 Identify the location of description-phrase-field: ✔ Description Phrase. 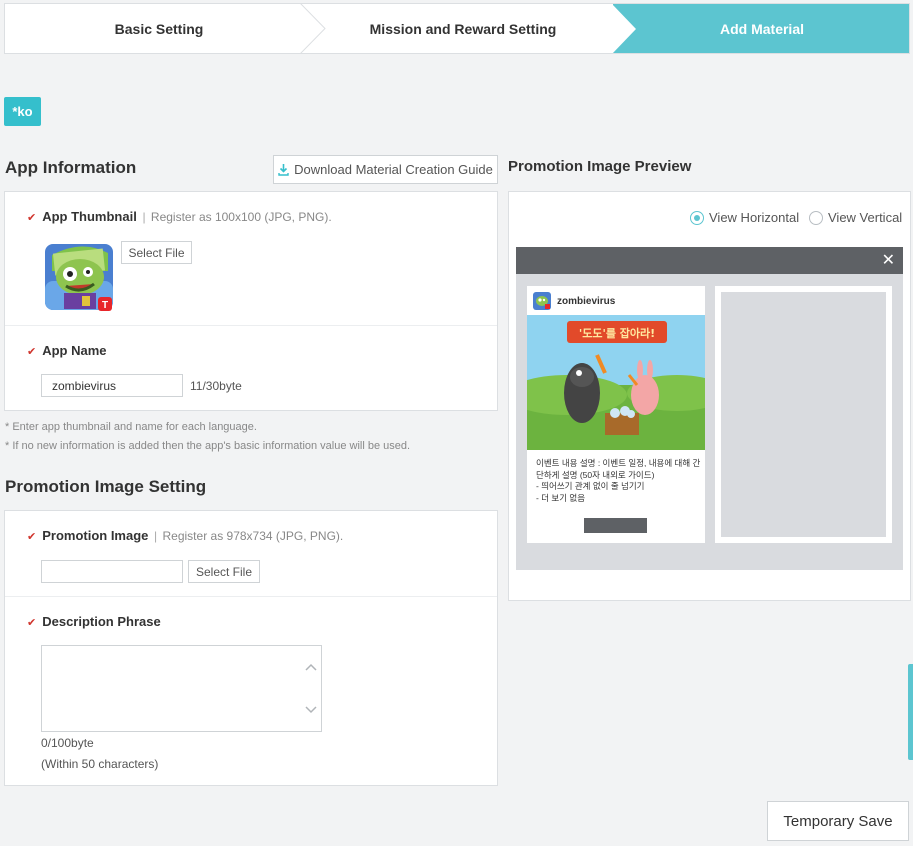
(94, 621).